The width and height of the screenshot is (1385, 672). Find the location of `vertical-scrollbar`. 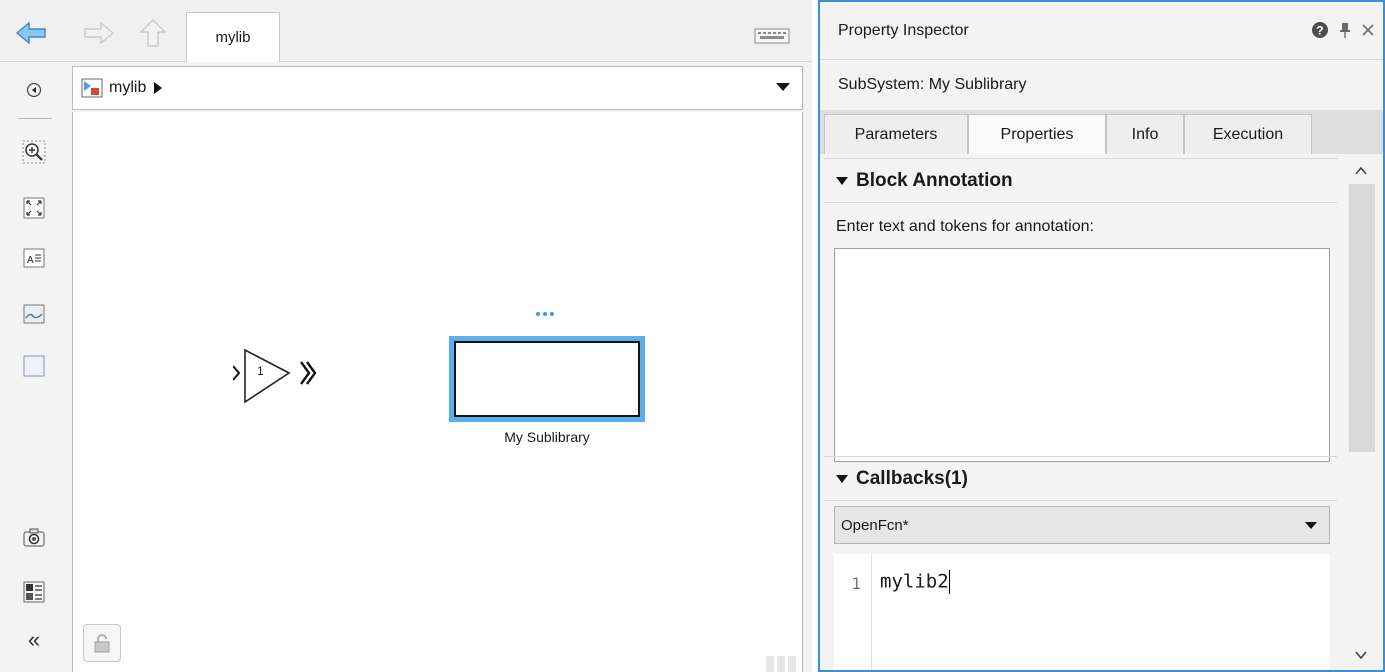

vertical-scrollbar is located at coordinates (1362, 412).